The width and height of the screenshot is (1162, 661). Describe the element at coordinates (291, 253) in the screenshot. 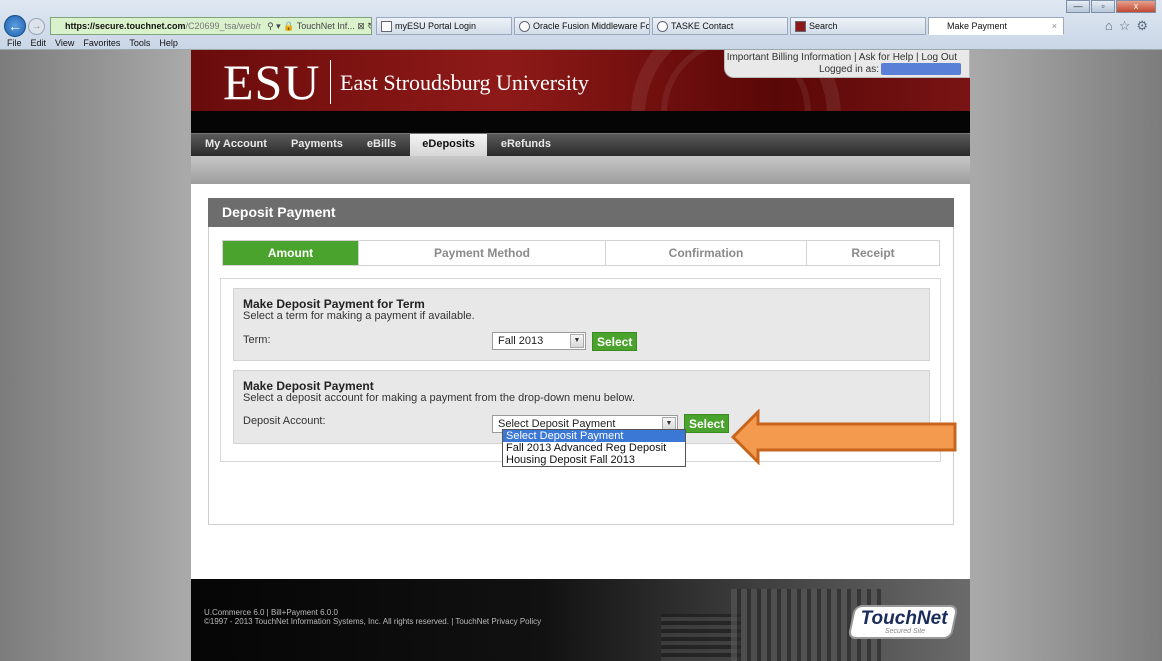

I see `step-amount: Amount` at that location.